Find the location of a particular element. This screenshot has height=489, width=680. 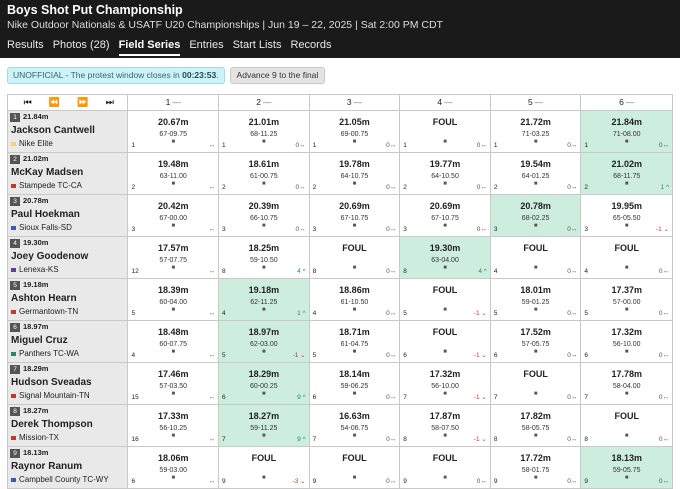

attempt-cell: 17.82m 58-05.75 ■ 8 0↔ is located at coordinates (536, 426).